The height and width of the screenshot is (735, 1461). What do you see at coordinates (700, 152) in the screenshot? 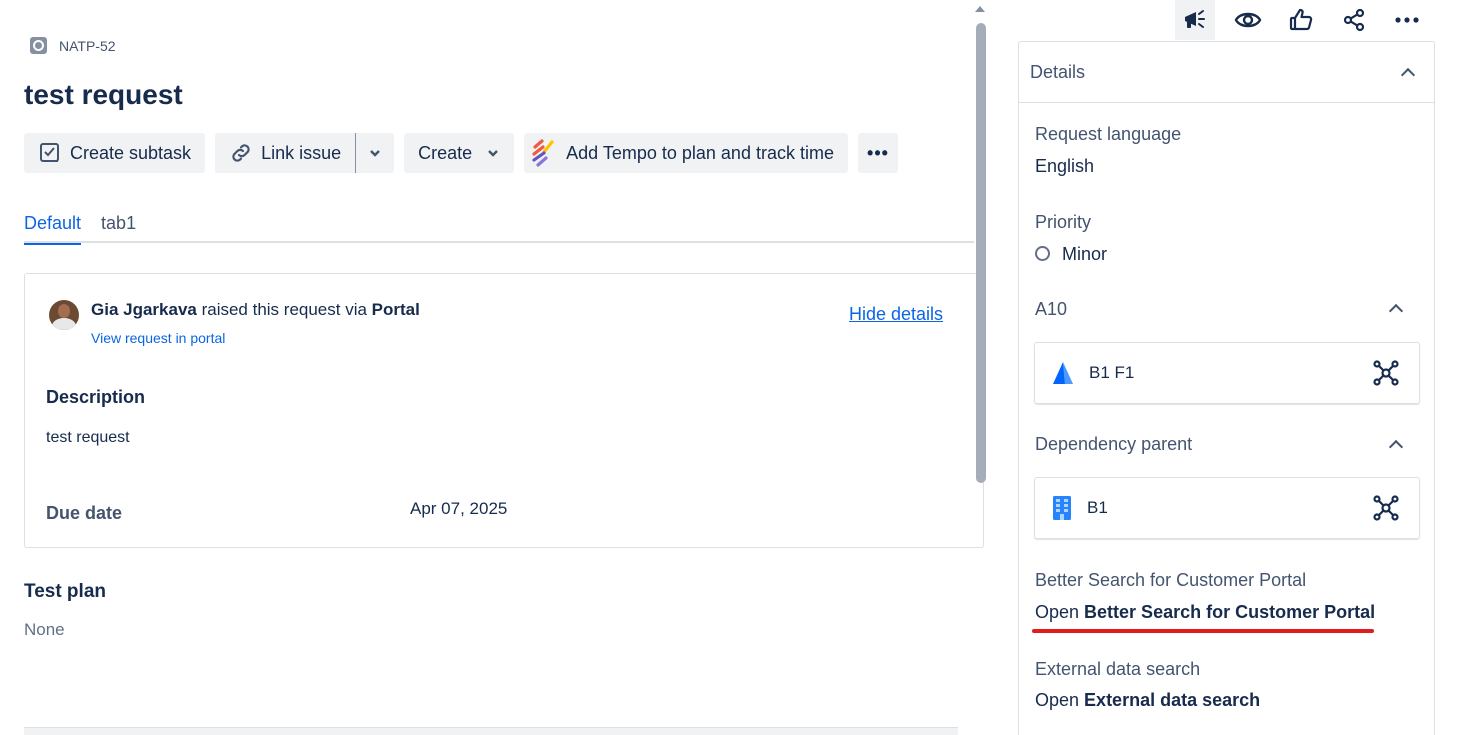
I see `tempo-label: Add Tempo to plan and track time` at bounding box center [700, 152].